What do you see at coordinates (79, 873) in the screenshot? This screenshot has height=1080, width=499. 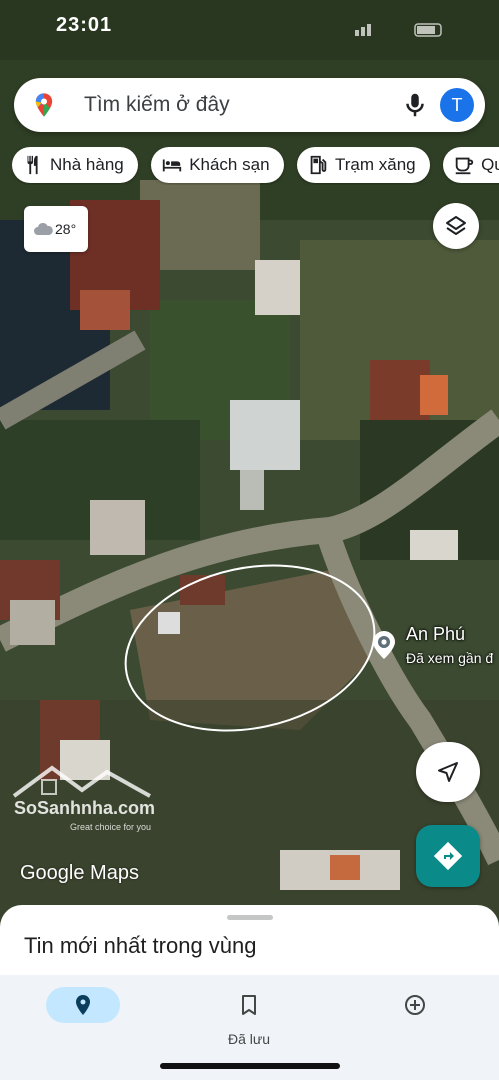 I see `google-maps-logo: Google Maps` at bounding box center [79, 873].